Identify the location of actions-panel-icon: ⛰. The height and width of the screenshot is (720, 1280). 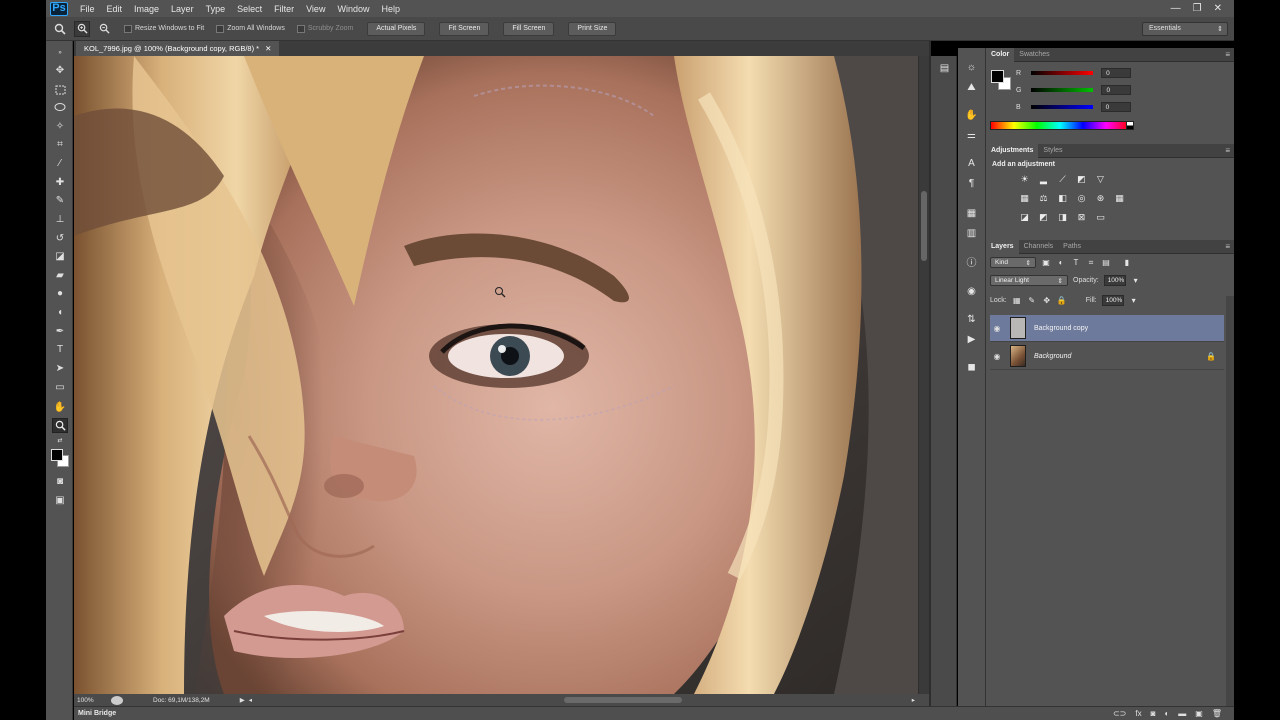
(971, 87).